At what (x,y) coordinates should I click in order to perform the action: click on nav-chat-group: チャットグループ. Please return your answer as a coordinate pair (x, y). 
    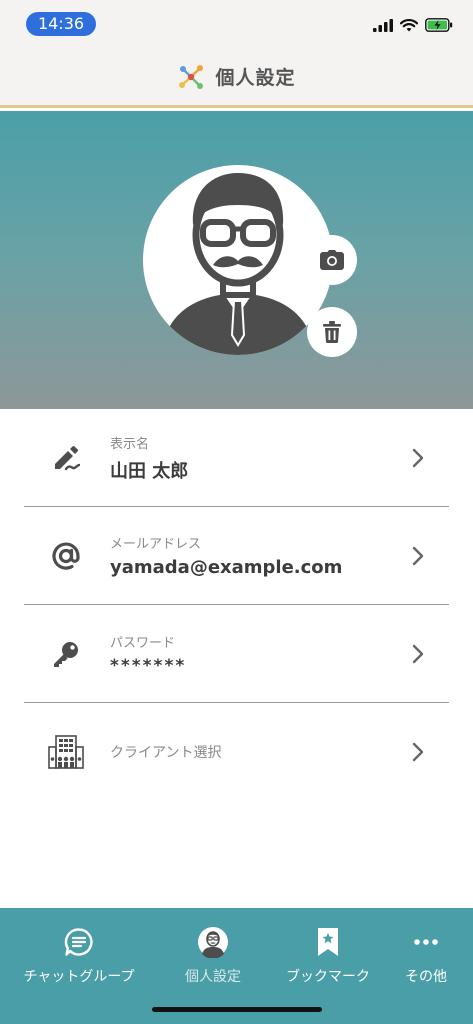
    Looking at the image, I should click on (79, 956).